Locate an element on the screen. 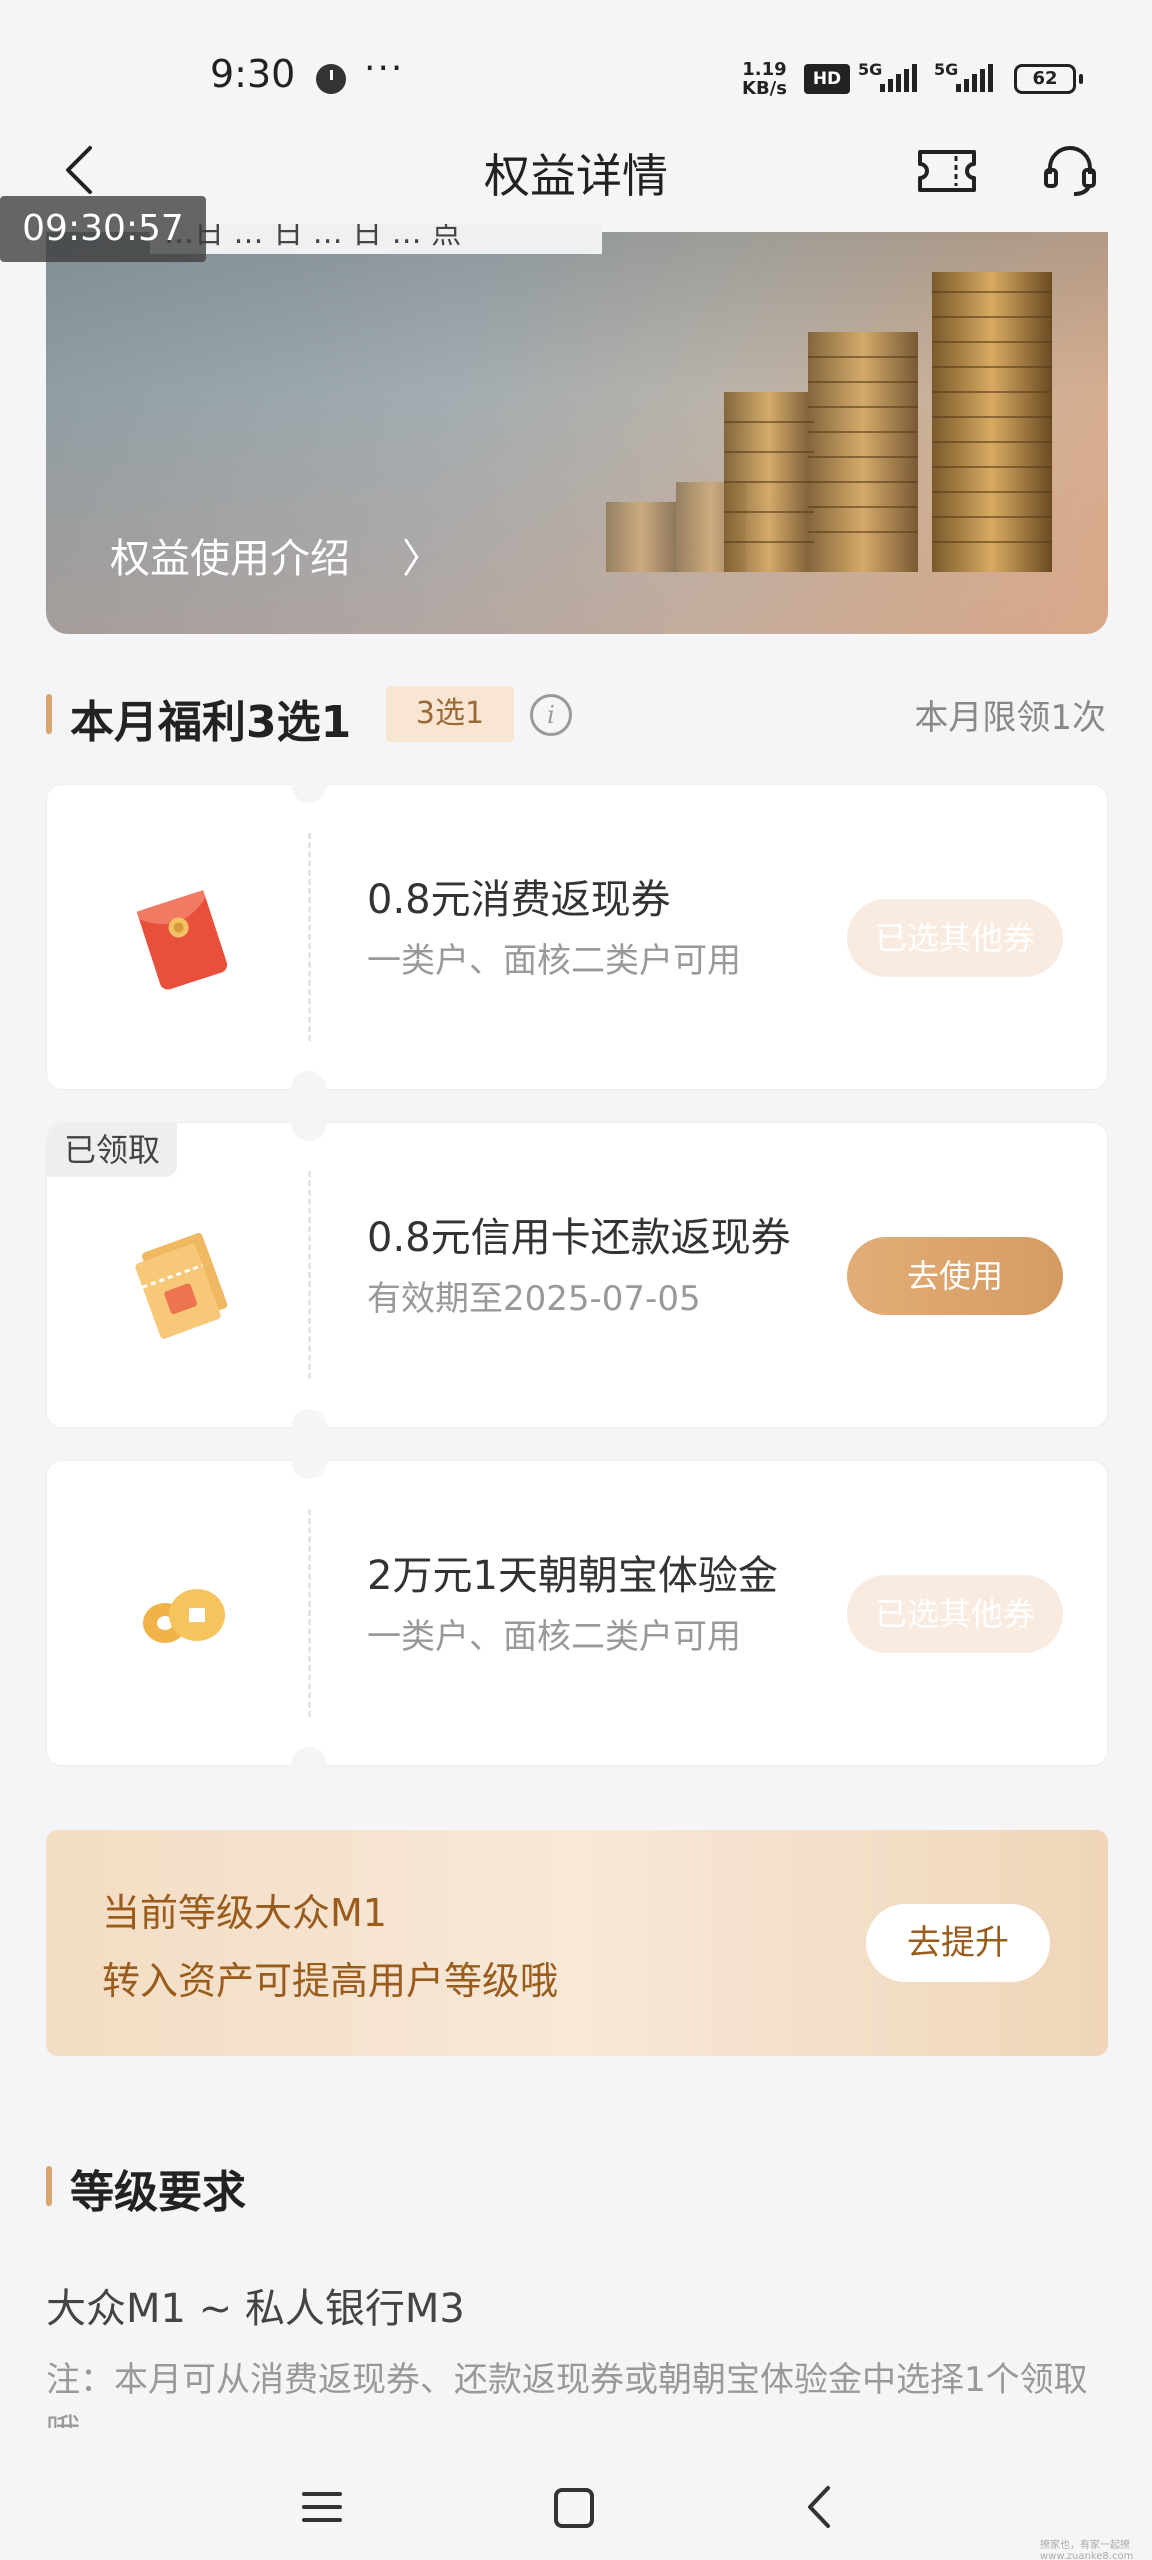 The image size is (1152, 2560). customer-service-icon is located at coordinates (1070, 170).